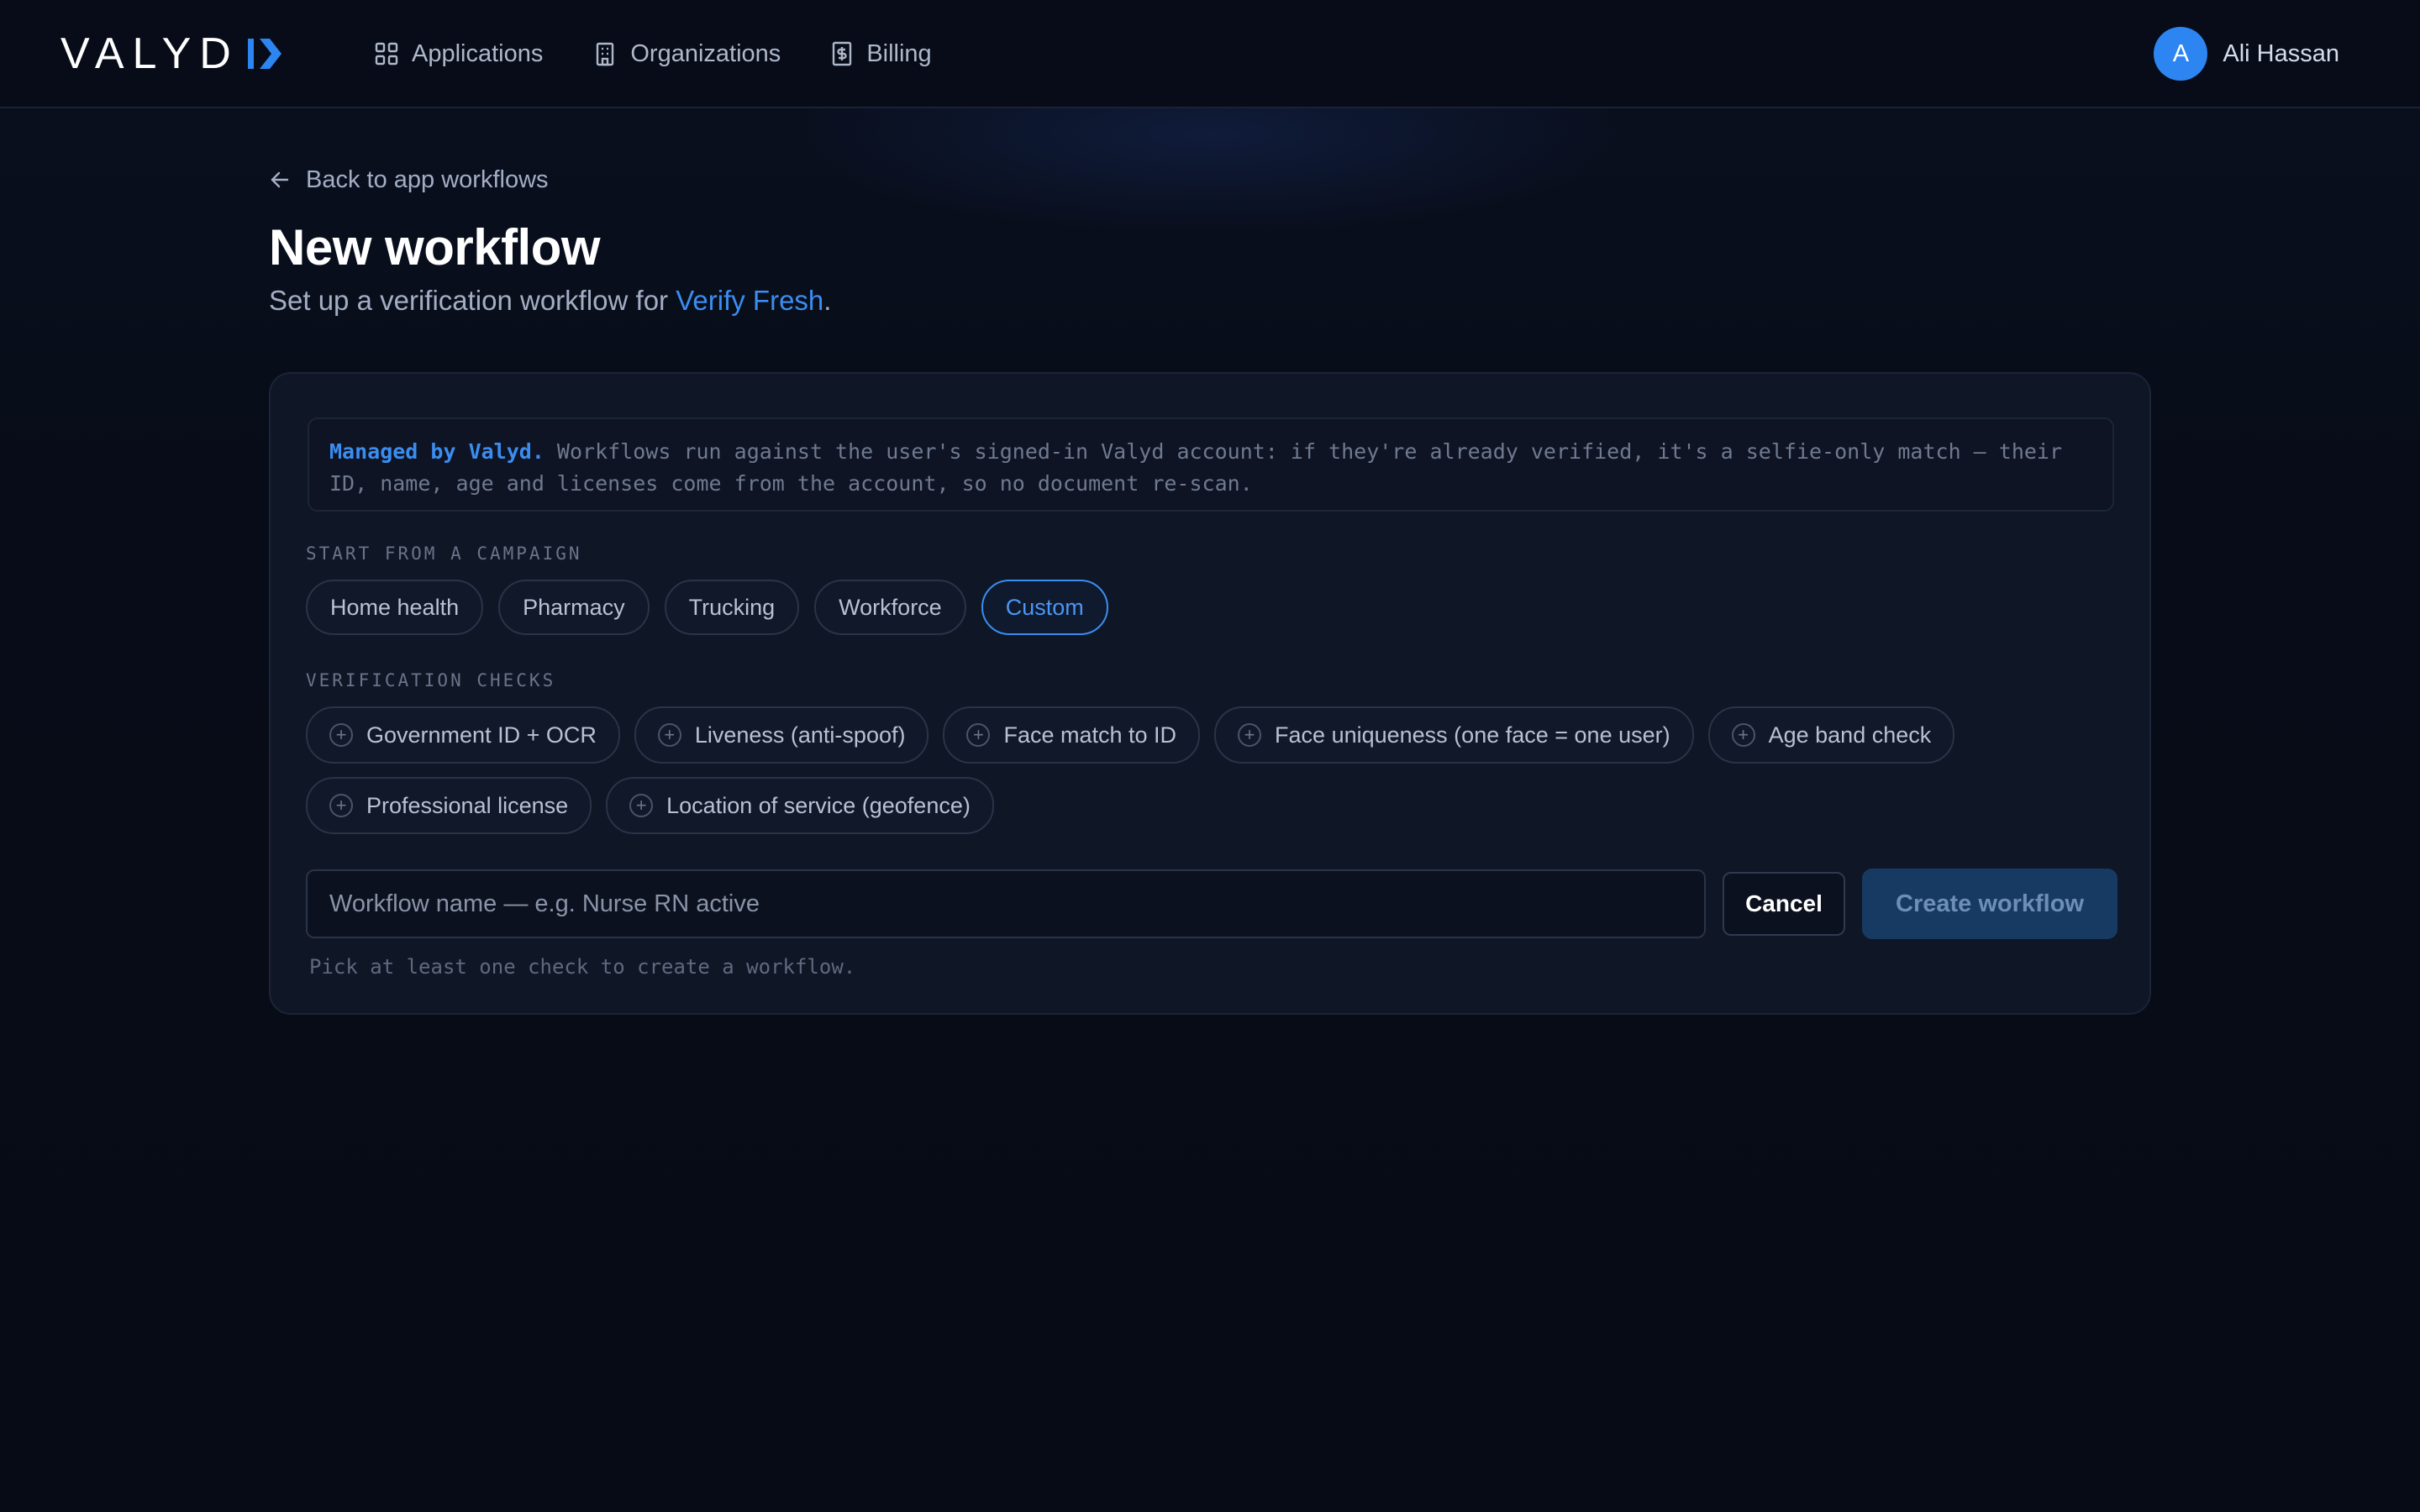 This screenshot has height=1512, width=2420. I want to click on user-menu: A Ali Hassan, so click(2246, 54).